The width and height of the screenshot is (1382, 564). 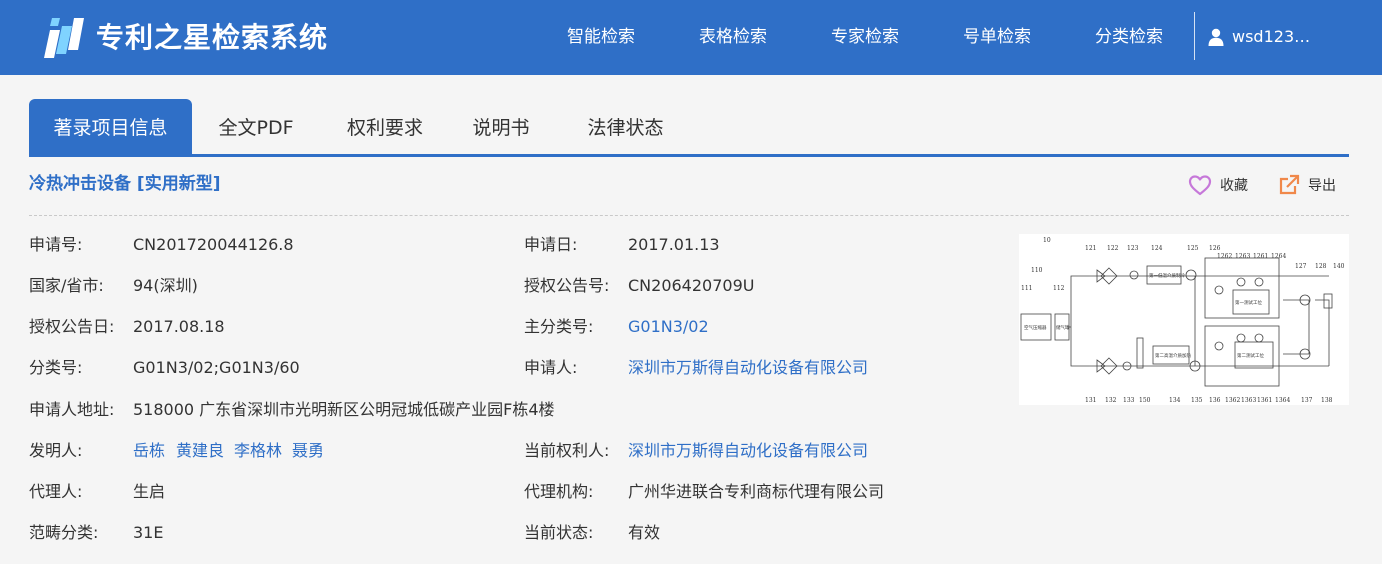 I want to click on drawing-label: 1261, so click(x=1260, y=256).